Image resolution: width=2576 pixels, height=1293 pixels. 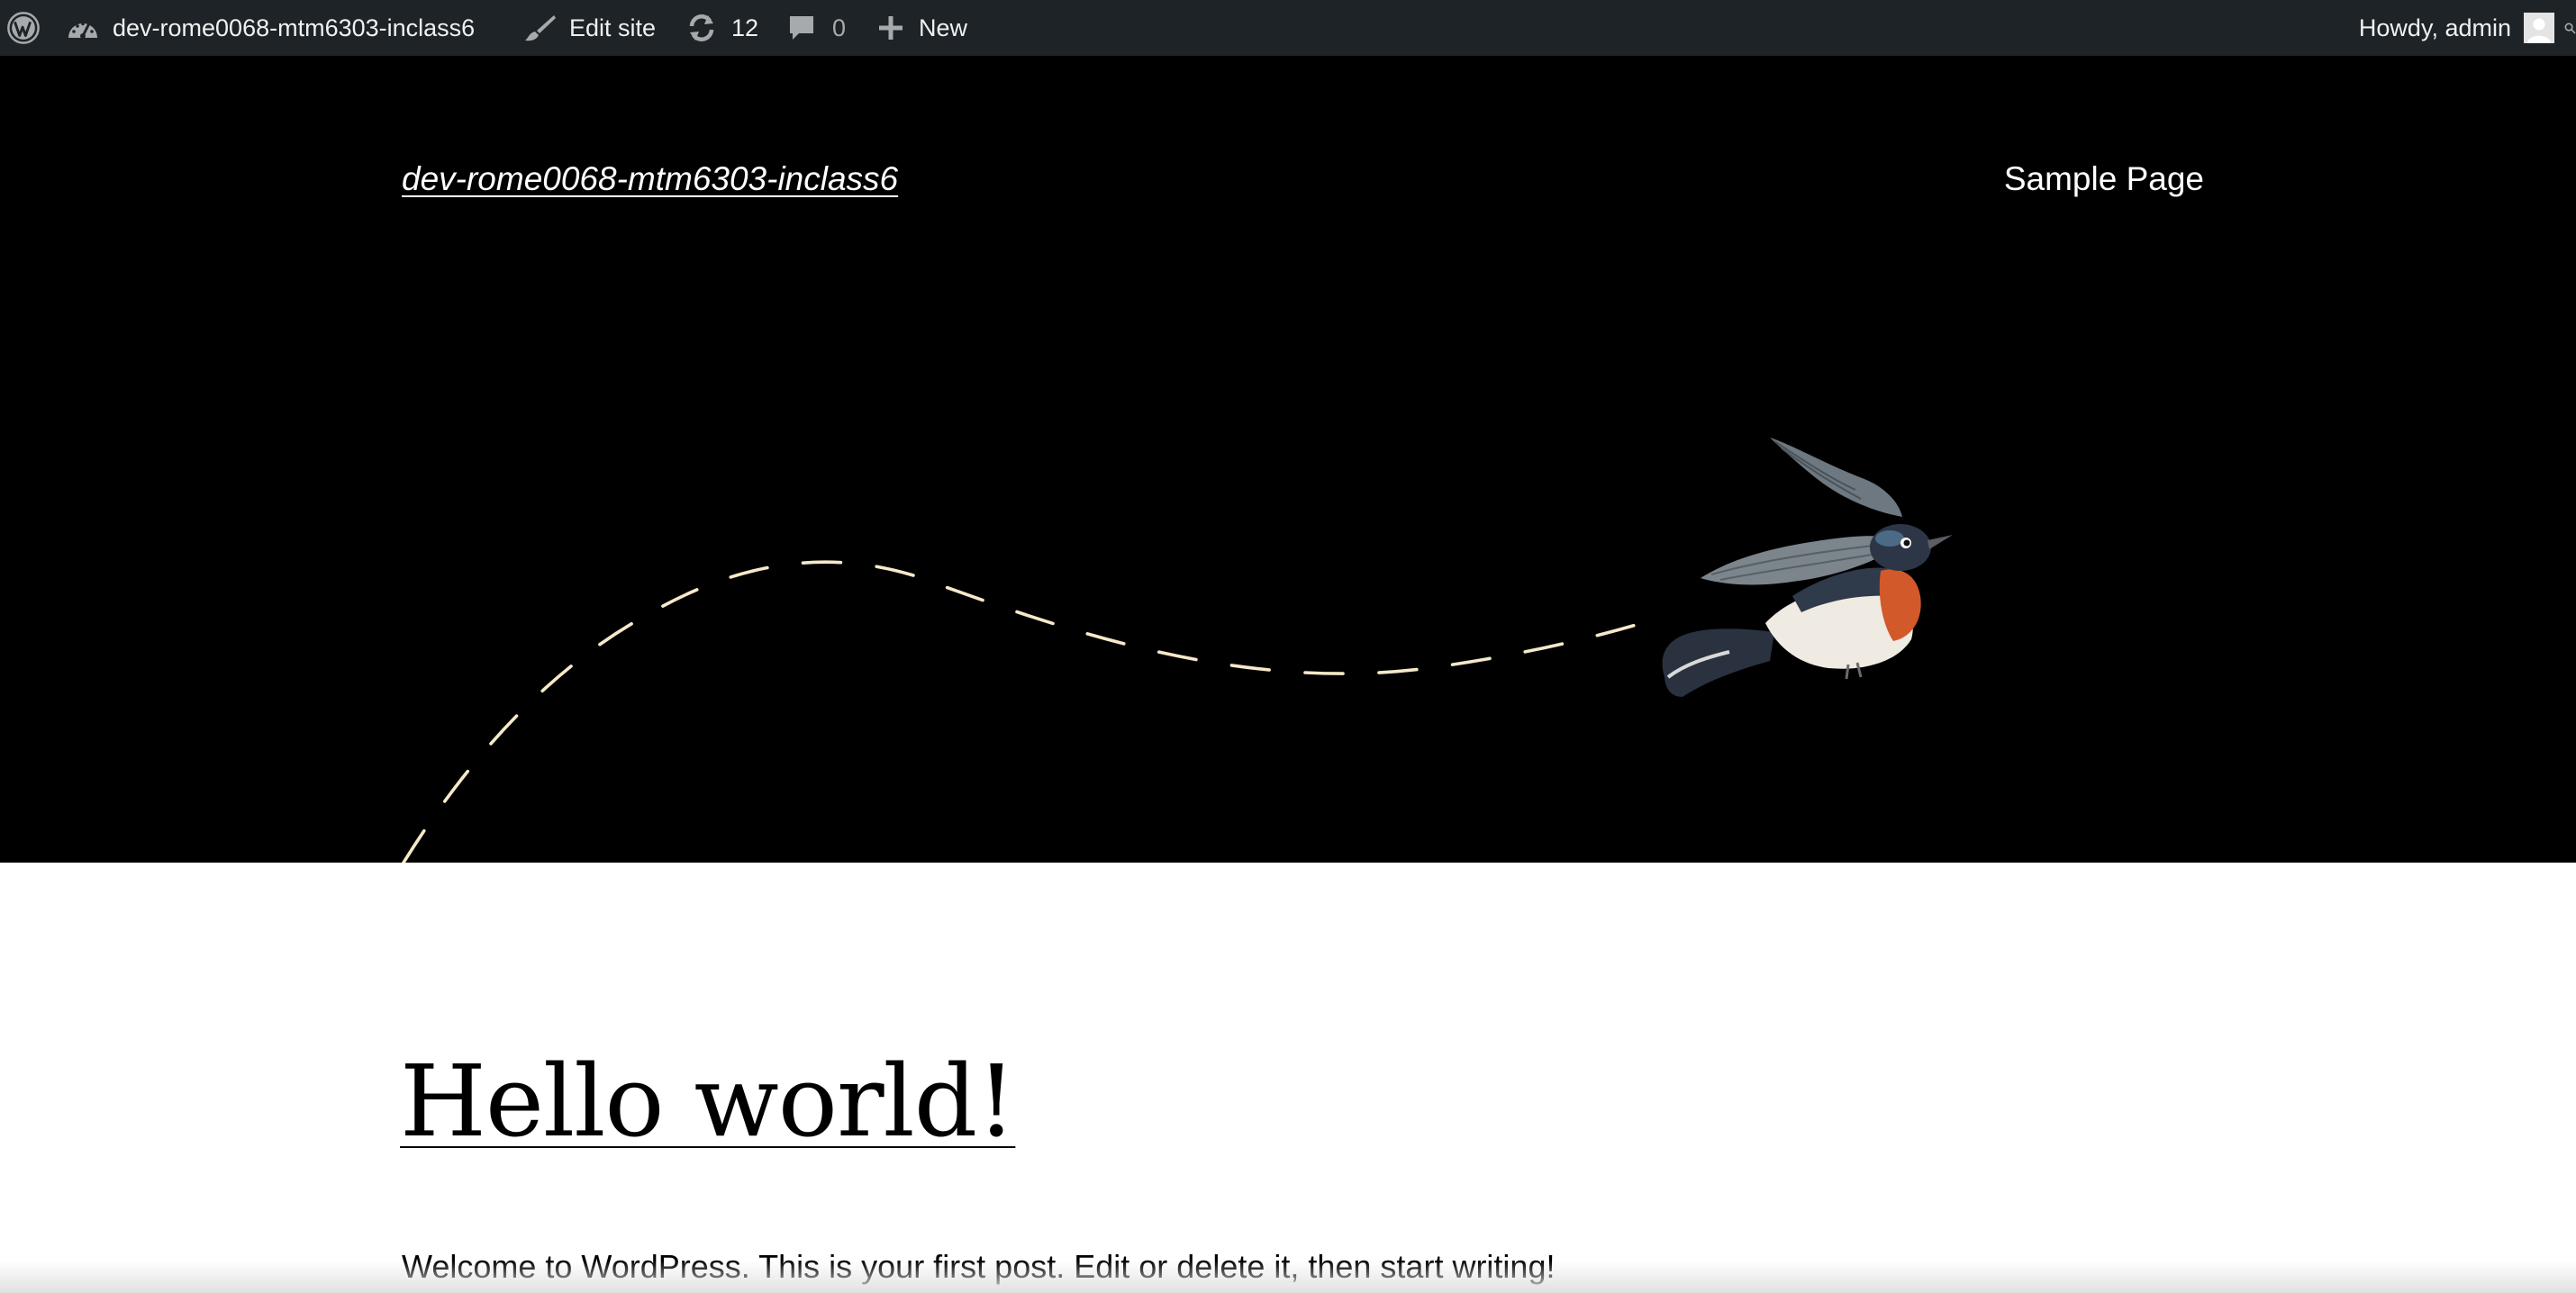 I want to click on search-icon, so click(x=2569, y=28).